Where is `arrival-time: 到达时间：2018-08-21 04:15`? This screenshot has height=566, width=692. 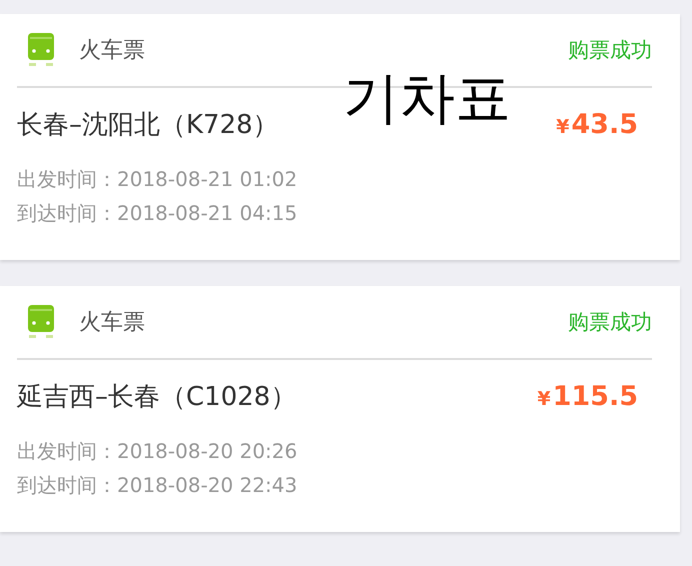 arrival-time: 到达时间：2018-08-21 04:15 is located at coordinates (157, 213).